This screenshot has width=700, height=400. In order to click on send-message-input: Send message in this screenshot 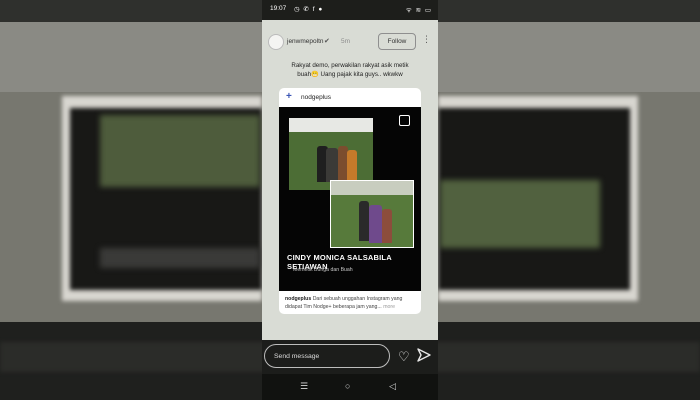, I will do `click(327, 356)`.